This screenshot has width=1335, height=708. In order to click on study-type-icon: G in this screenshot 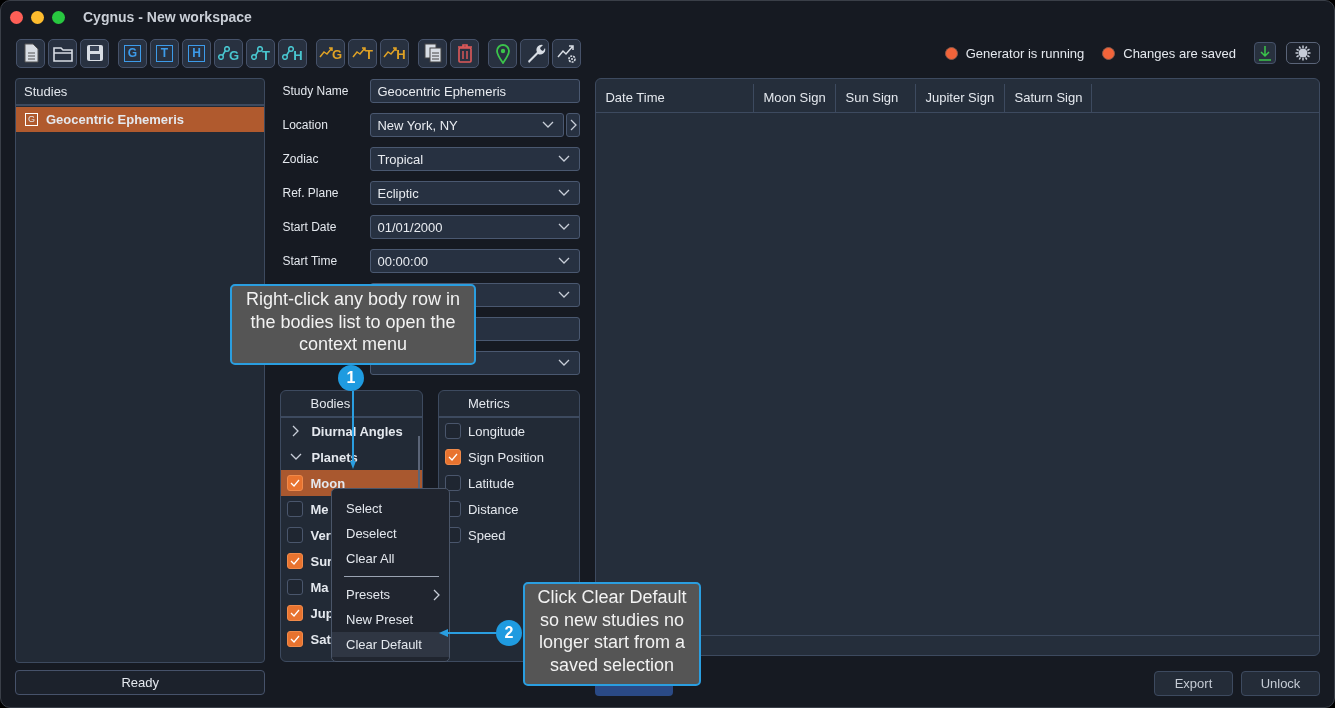, I will do `click(31, 119)`.